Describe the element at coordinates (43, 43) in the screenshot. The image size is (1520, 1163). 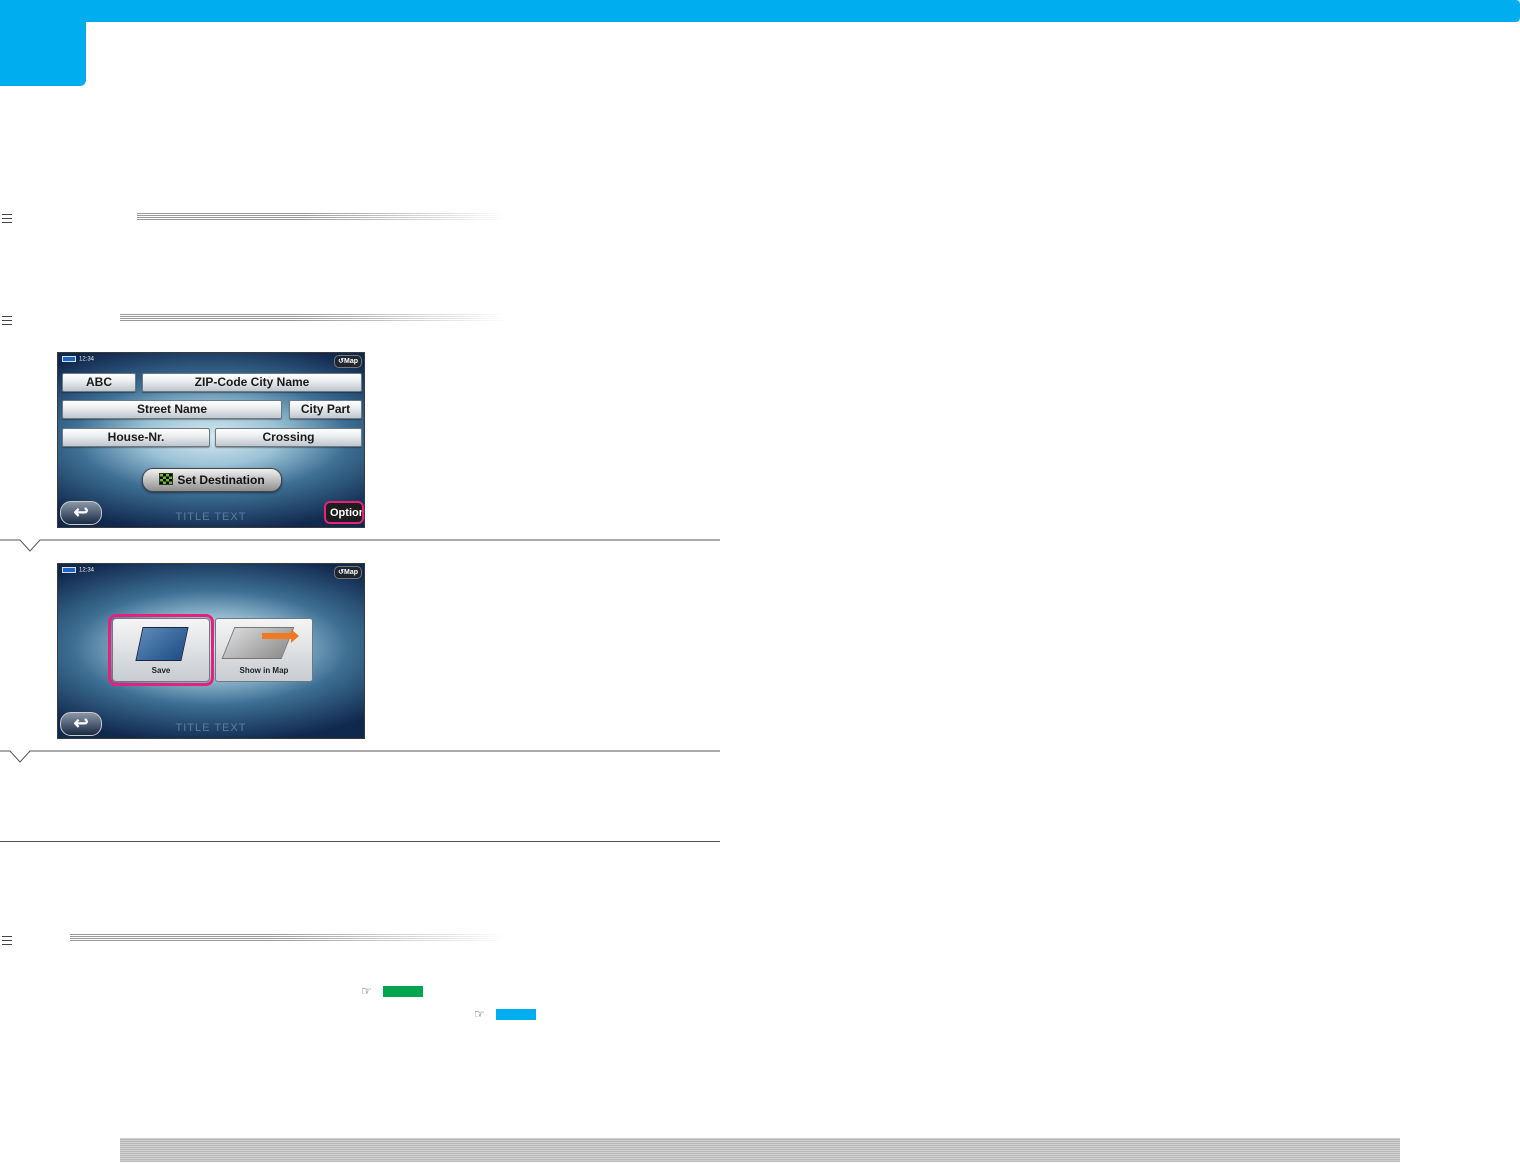
I see `chapter-tab` at that location.